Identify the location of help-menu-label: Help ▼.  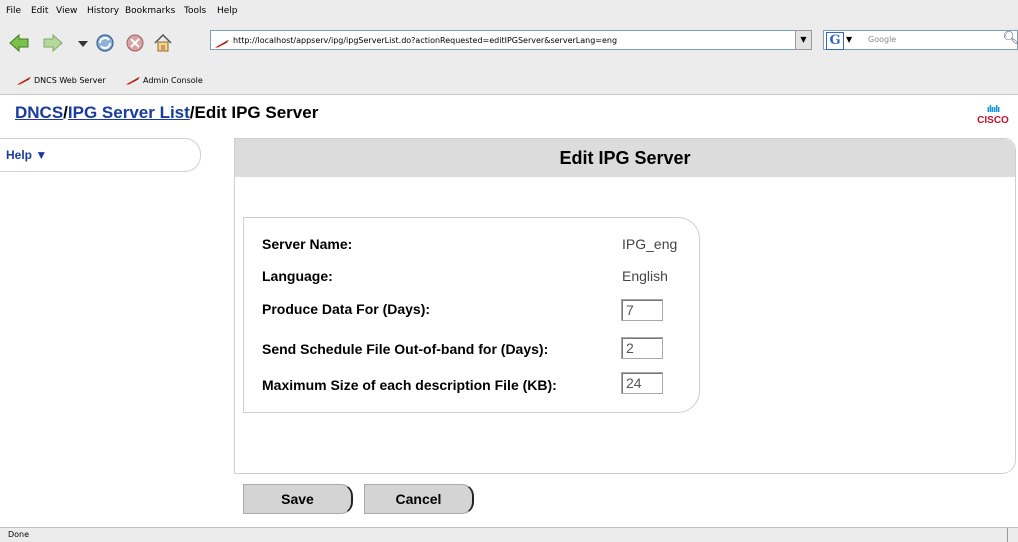
(26, 155).